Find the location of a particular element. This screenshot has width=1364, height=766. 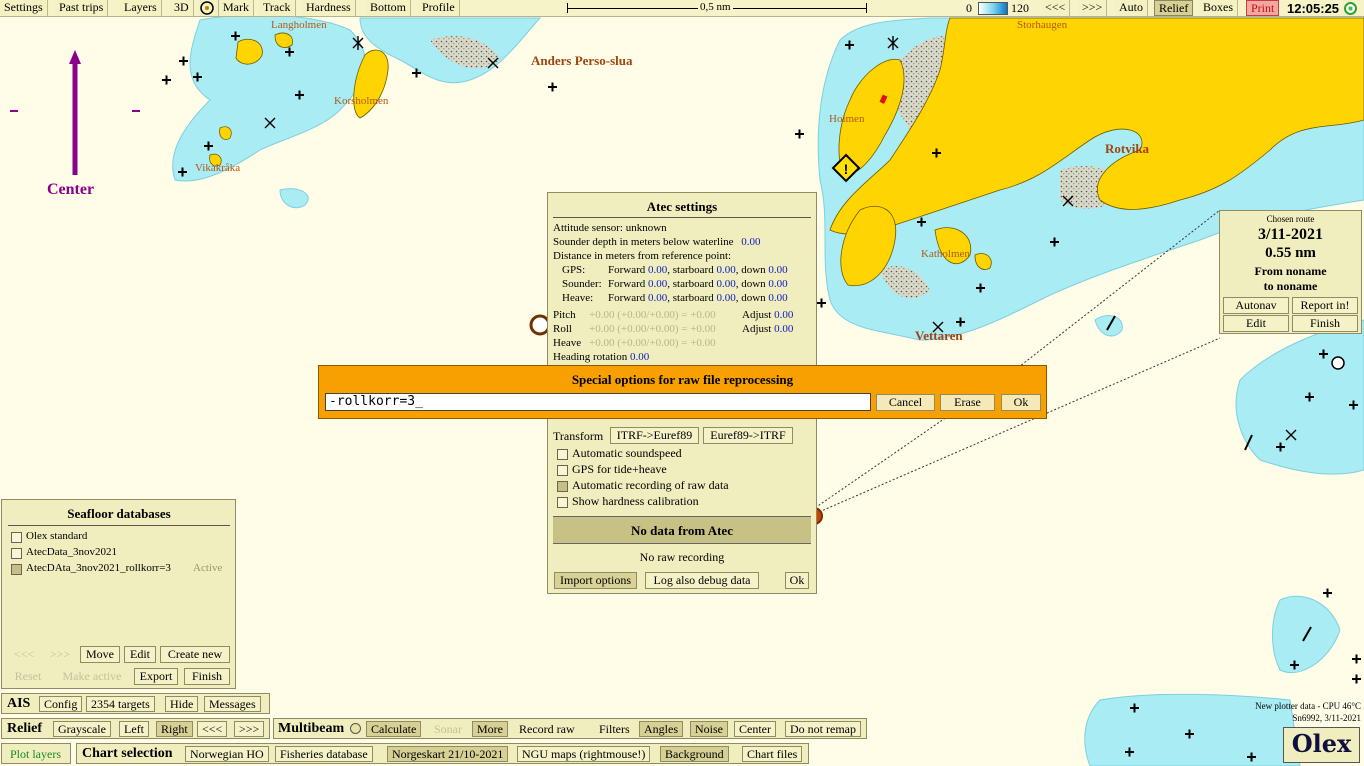

3d-button: 3D is located at coordinates (182, 8).